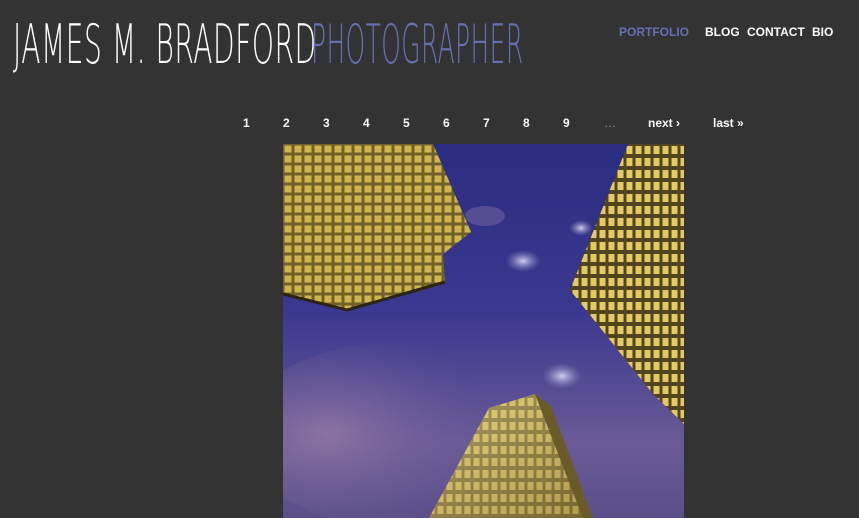 The width and height of the screenshot is (859, 518). Describe the element at coordinates (286, 123) in the screenshot. I see `page-link-2: 2` at that location.